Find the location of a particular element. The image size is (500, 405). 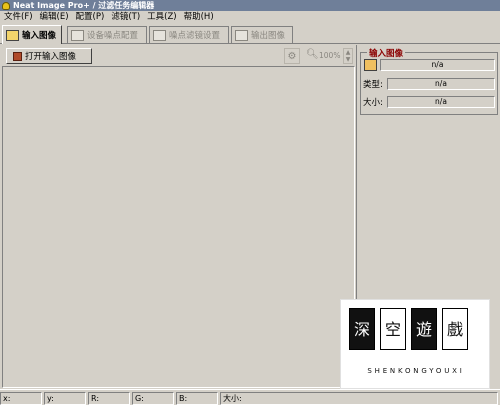

status-y: y: is located at coordinates (65, 398).